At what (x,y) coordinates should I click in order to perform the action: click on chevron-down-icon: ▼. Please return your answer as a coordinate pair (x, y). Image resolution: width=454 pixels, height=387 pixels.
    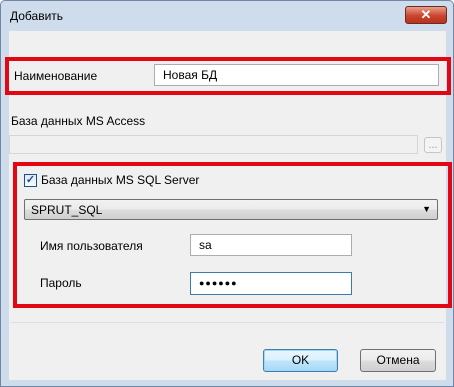
    Looking at the image, I should click on (426, 209).